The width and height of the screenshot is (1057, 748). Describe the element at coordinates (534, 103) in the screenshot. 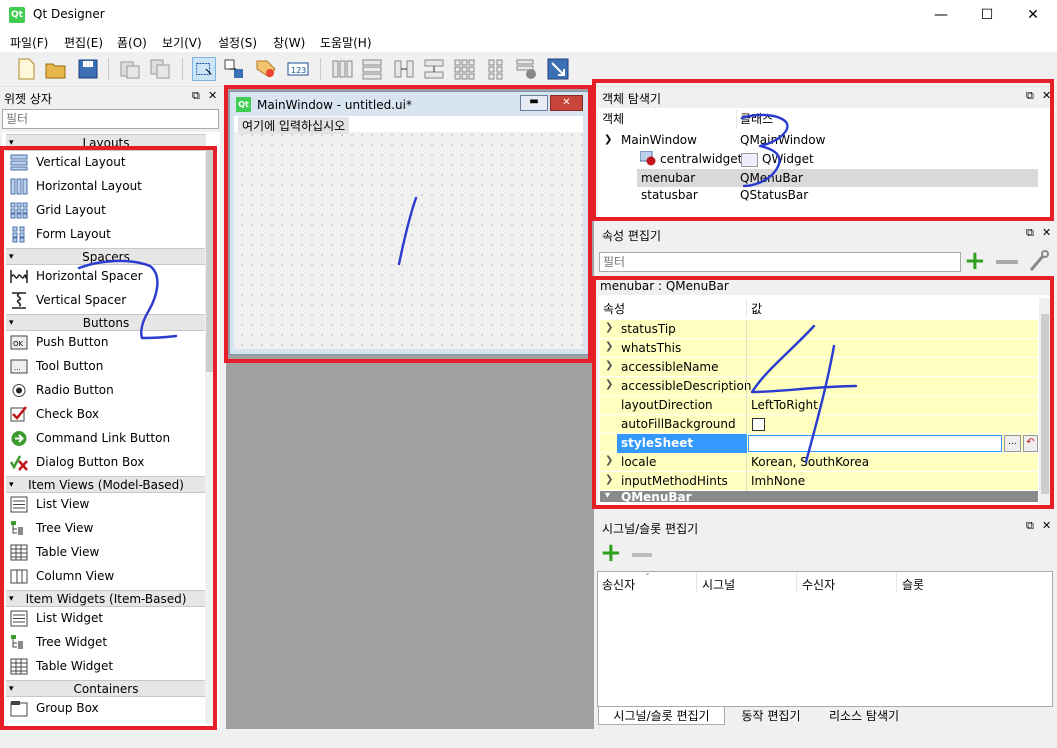

I see `form-minimize-button: ▬` at that location.